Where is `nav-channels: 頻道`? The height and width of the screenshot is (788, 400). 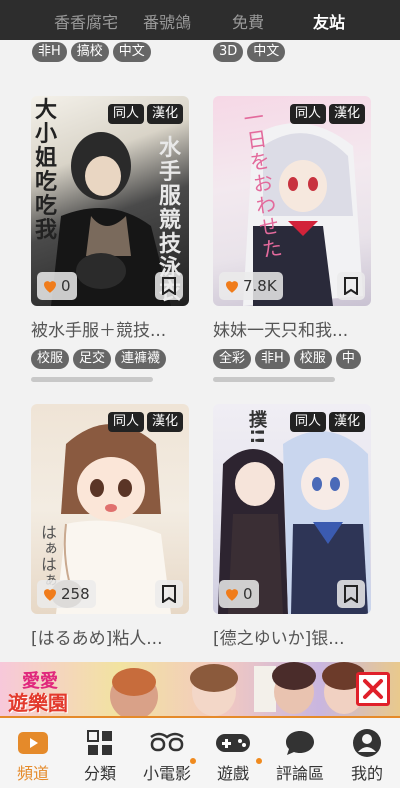
nav-channels: 頻道 is located at coordinates (33, 756).